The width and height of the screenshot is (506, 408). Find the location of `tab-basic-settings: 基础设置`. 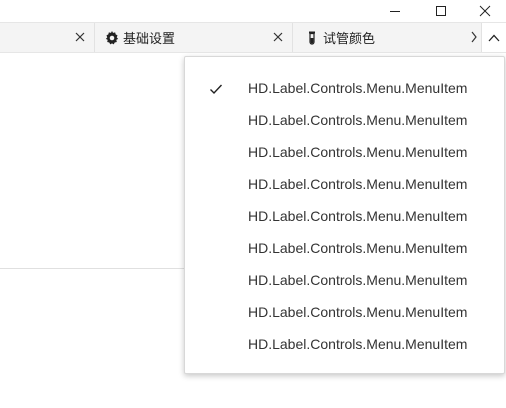

tab-basic-settings: 基础设置 is located at coordinates (194, 37).